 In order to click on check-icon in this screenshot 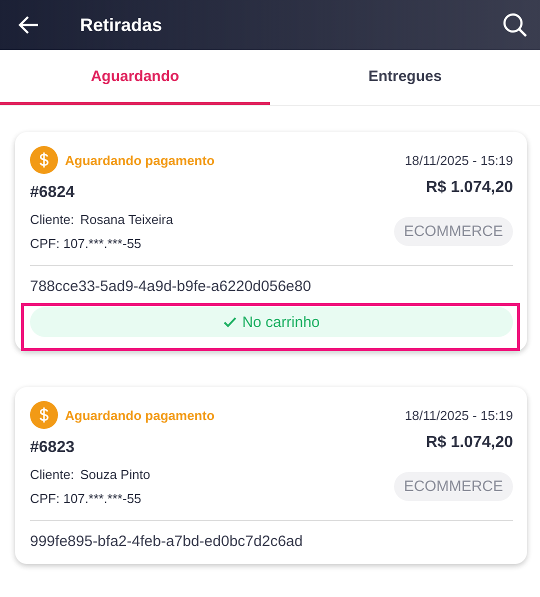, I will do `click(230, 322)`.